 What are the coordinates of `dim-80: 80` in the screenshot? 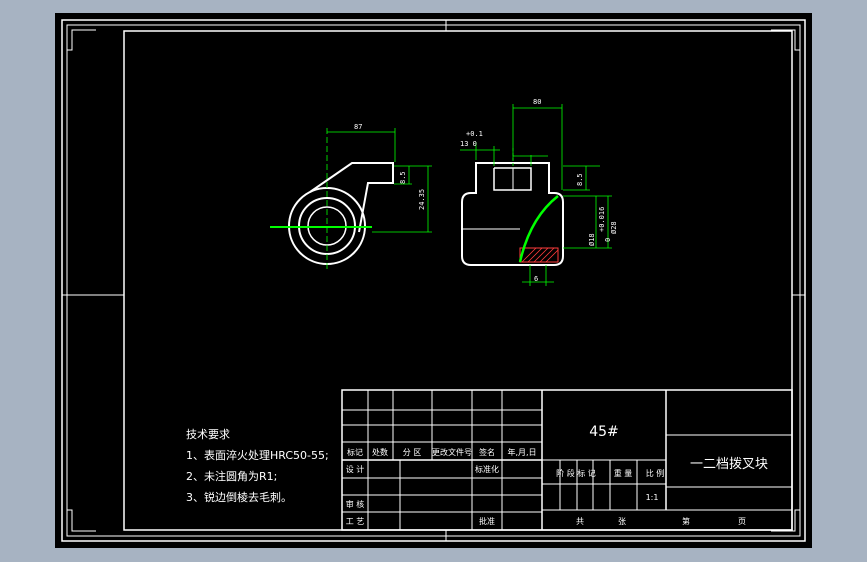 It's located at (537, 102).